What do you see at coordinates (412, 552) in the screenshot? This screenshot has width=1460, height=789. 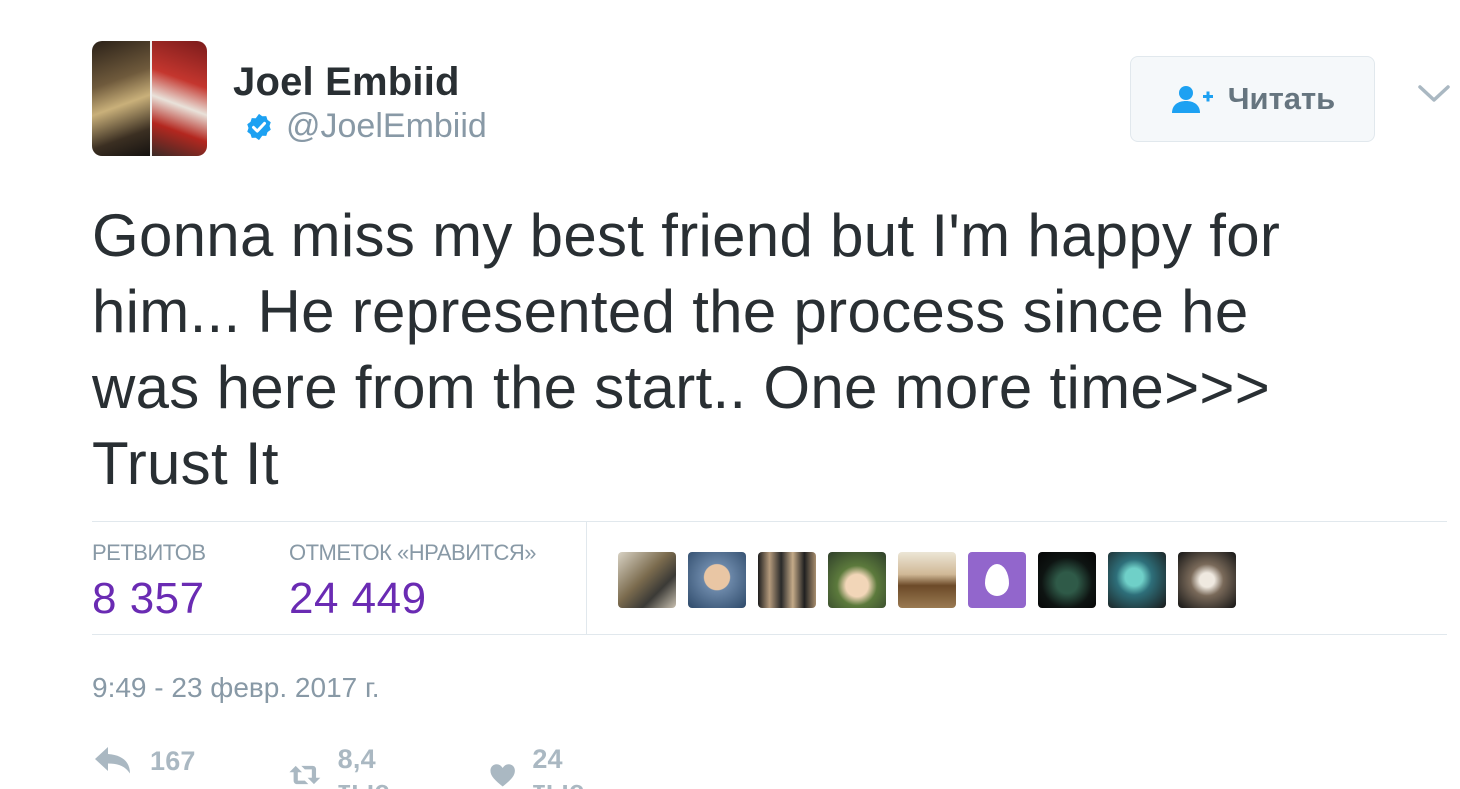 I see `likes-label: ОТМЕТОК «НРАВИТСЯ»` at bounding box center [412, 552].